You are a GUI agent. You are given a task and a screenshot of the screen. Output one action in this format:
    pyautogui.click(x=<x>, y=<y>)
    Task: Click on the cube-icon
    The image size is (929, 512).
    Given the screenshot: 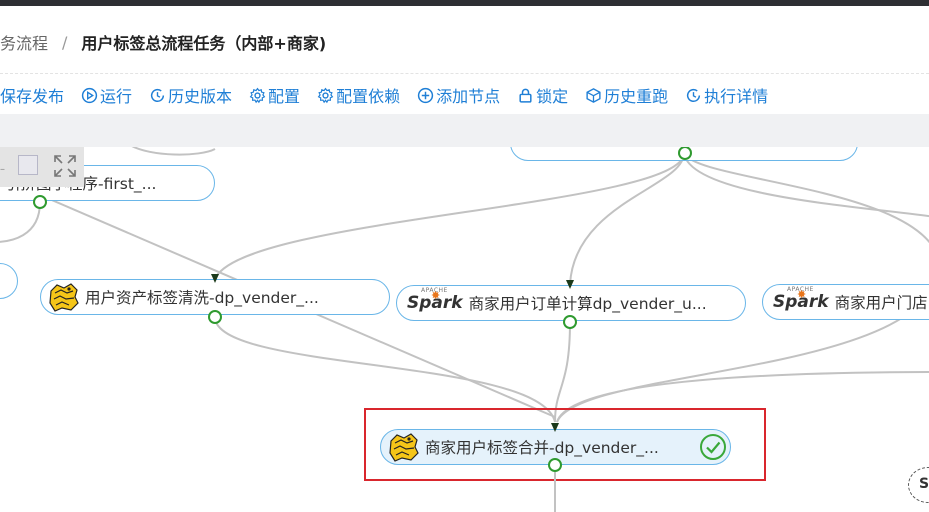 What is the action you would take?
    pyautogui.click(x=593, y=95)
    